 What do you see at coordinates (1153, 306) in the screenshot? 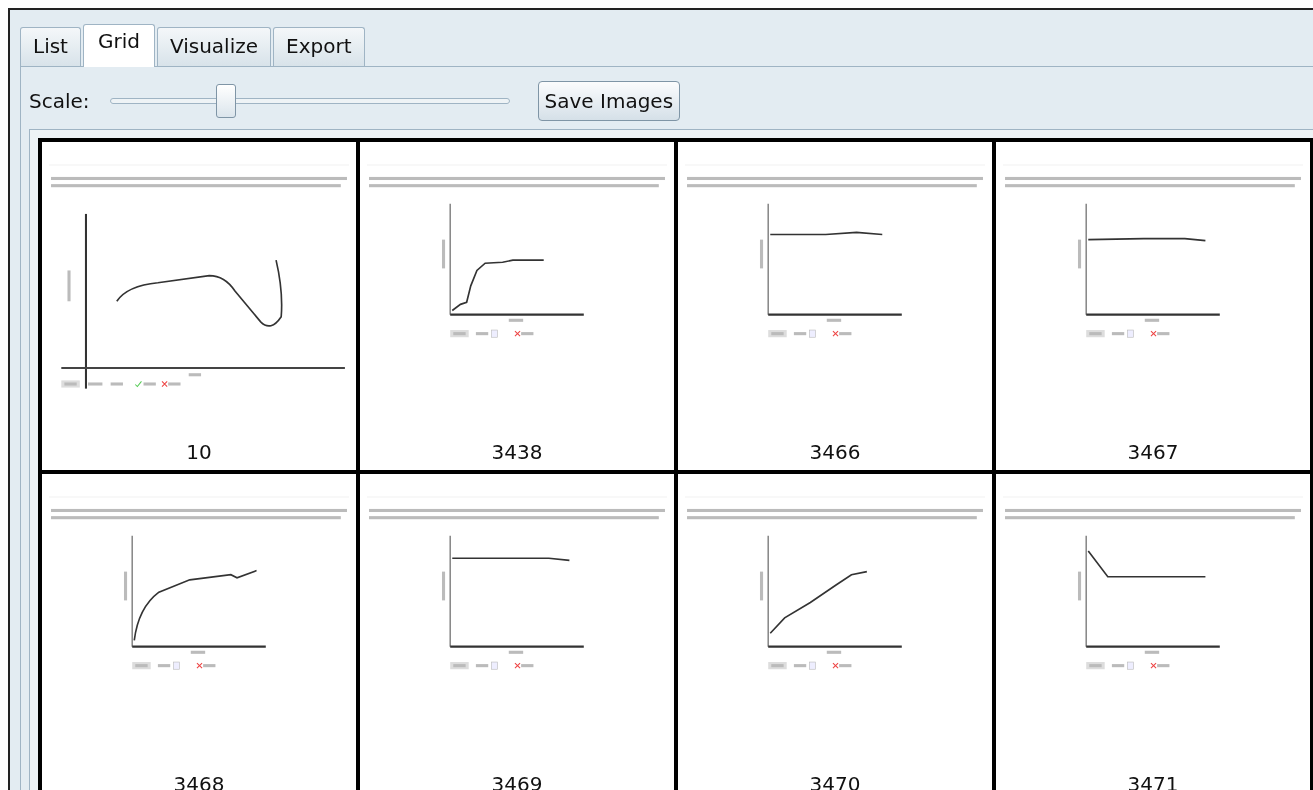
I see `grid-cell: 3467` at bounding box center [1153, 306].